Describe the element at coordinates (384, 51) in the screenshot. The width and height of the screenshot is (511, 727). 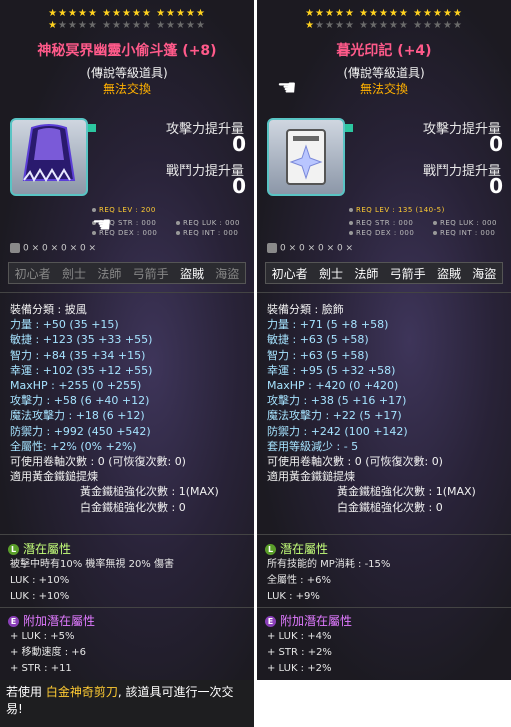
I see `item-name: 暮光印記 (+4)` at that location.